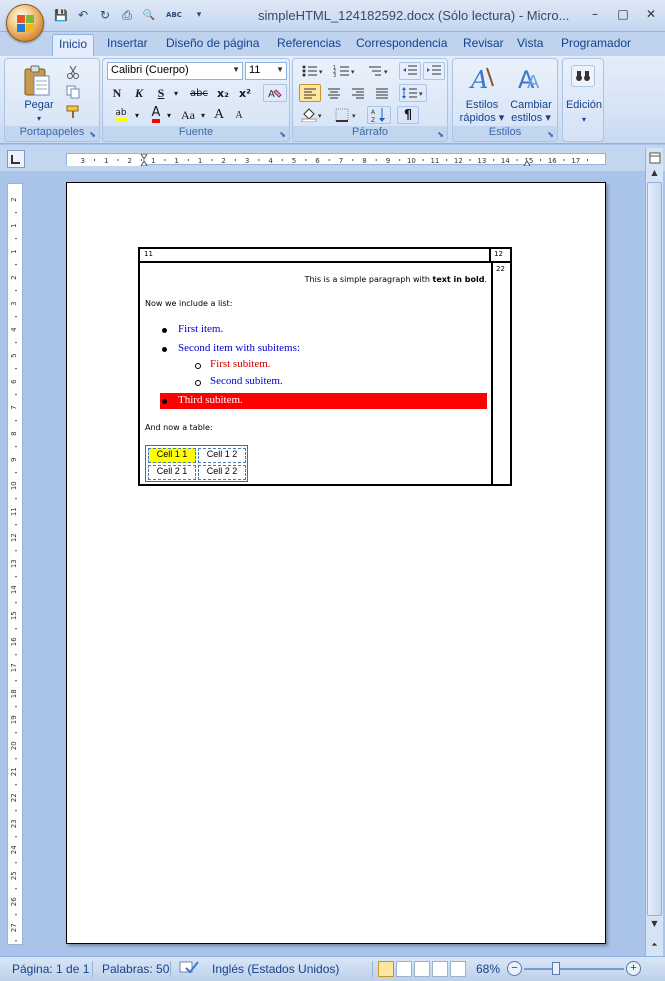 The width and height of the screenshot is (665, 981). Describe the element at coordinates (73, 92) in the screenshot. I see `copy-icon` at that location.